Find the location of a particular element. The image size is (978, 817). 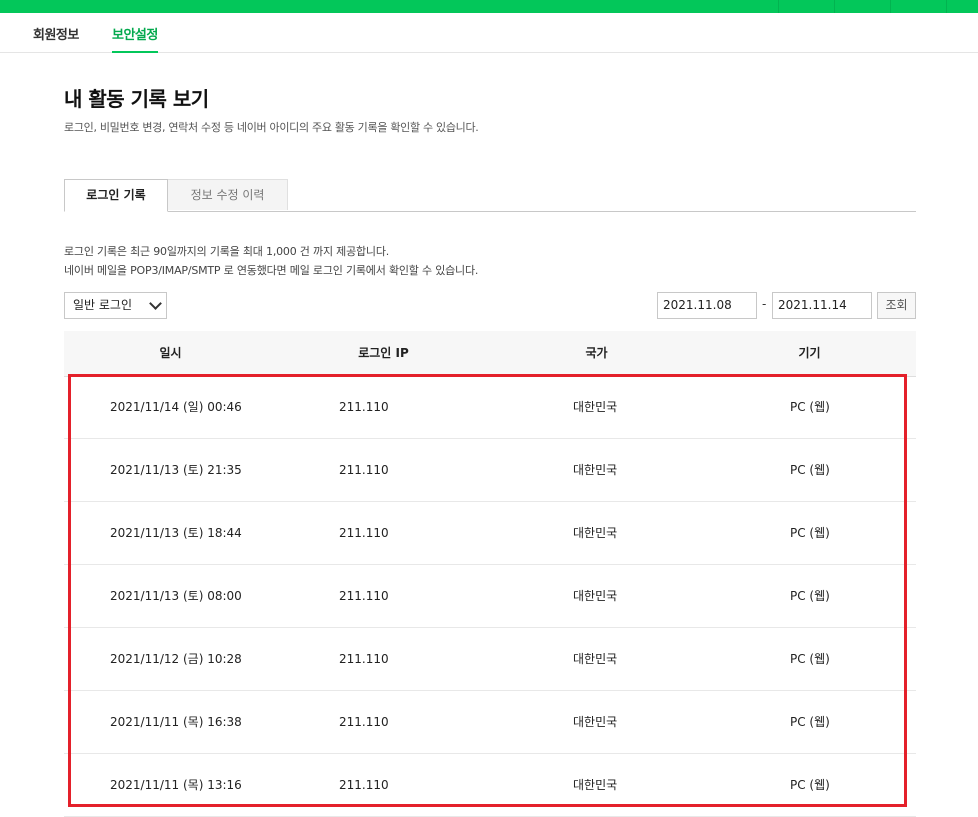

login-type-select: 일반 로그인 is located at coordinates (115, 305).